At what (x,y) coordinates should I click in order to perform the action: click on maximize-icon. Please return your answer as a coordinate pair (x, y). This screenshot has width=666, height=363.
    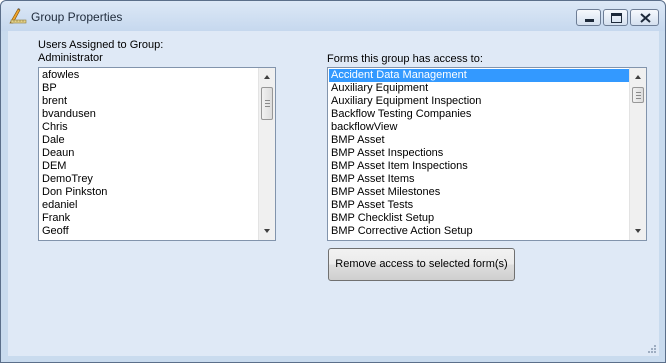
    Looking at the image, I should click on (616, 18).